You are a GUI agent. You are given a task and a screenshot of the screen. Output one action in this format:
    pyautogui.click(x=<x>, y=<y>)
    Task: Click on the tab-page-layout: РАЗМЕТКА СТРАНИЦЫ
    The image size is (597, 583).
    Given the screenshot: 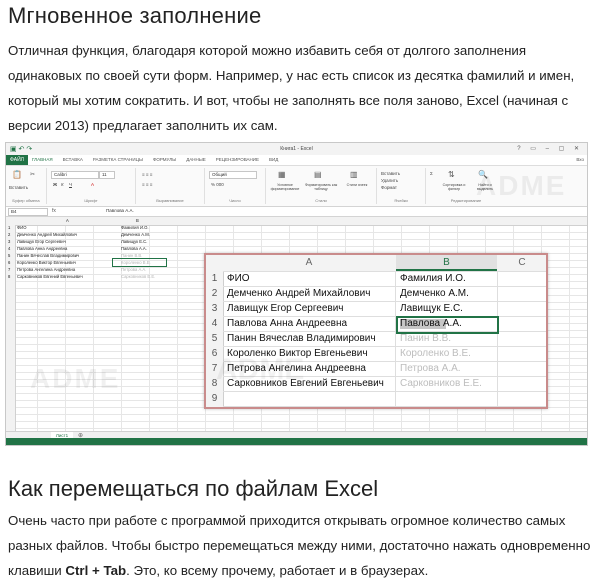 What is the action you would take?
    pyautogui.click(x=118, y=160)
    